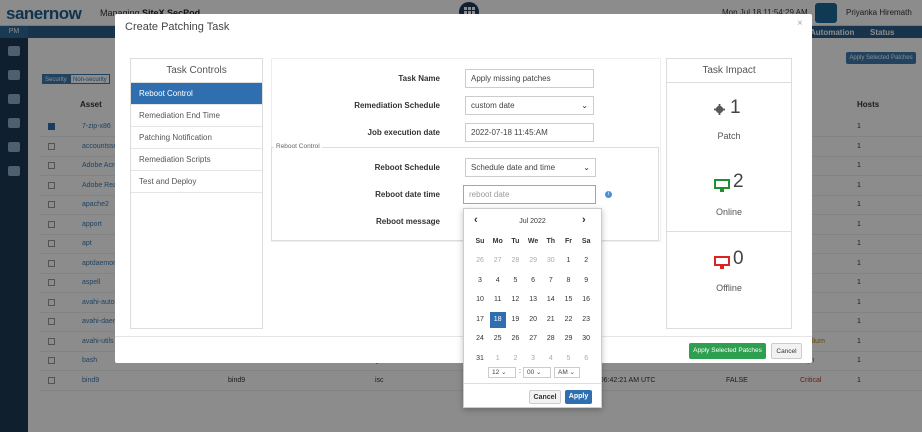 The image size is (922, 432). Describe the element at coordinates (497, 319) in the screenshot. I see `calendar-day: 18` at that location.